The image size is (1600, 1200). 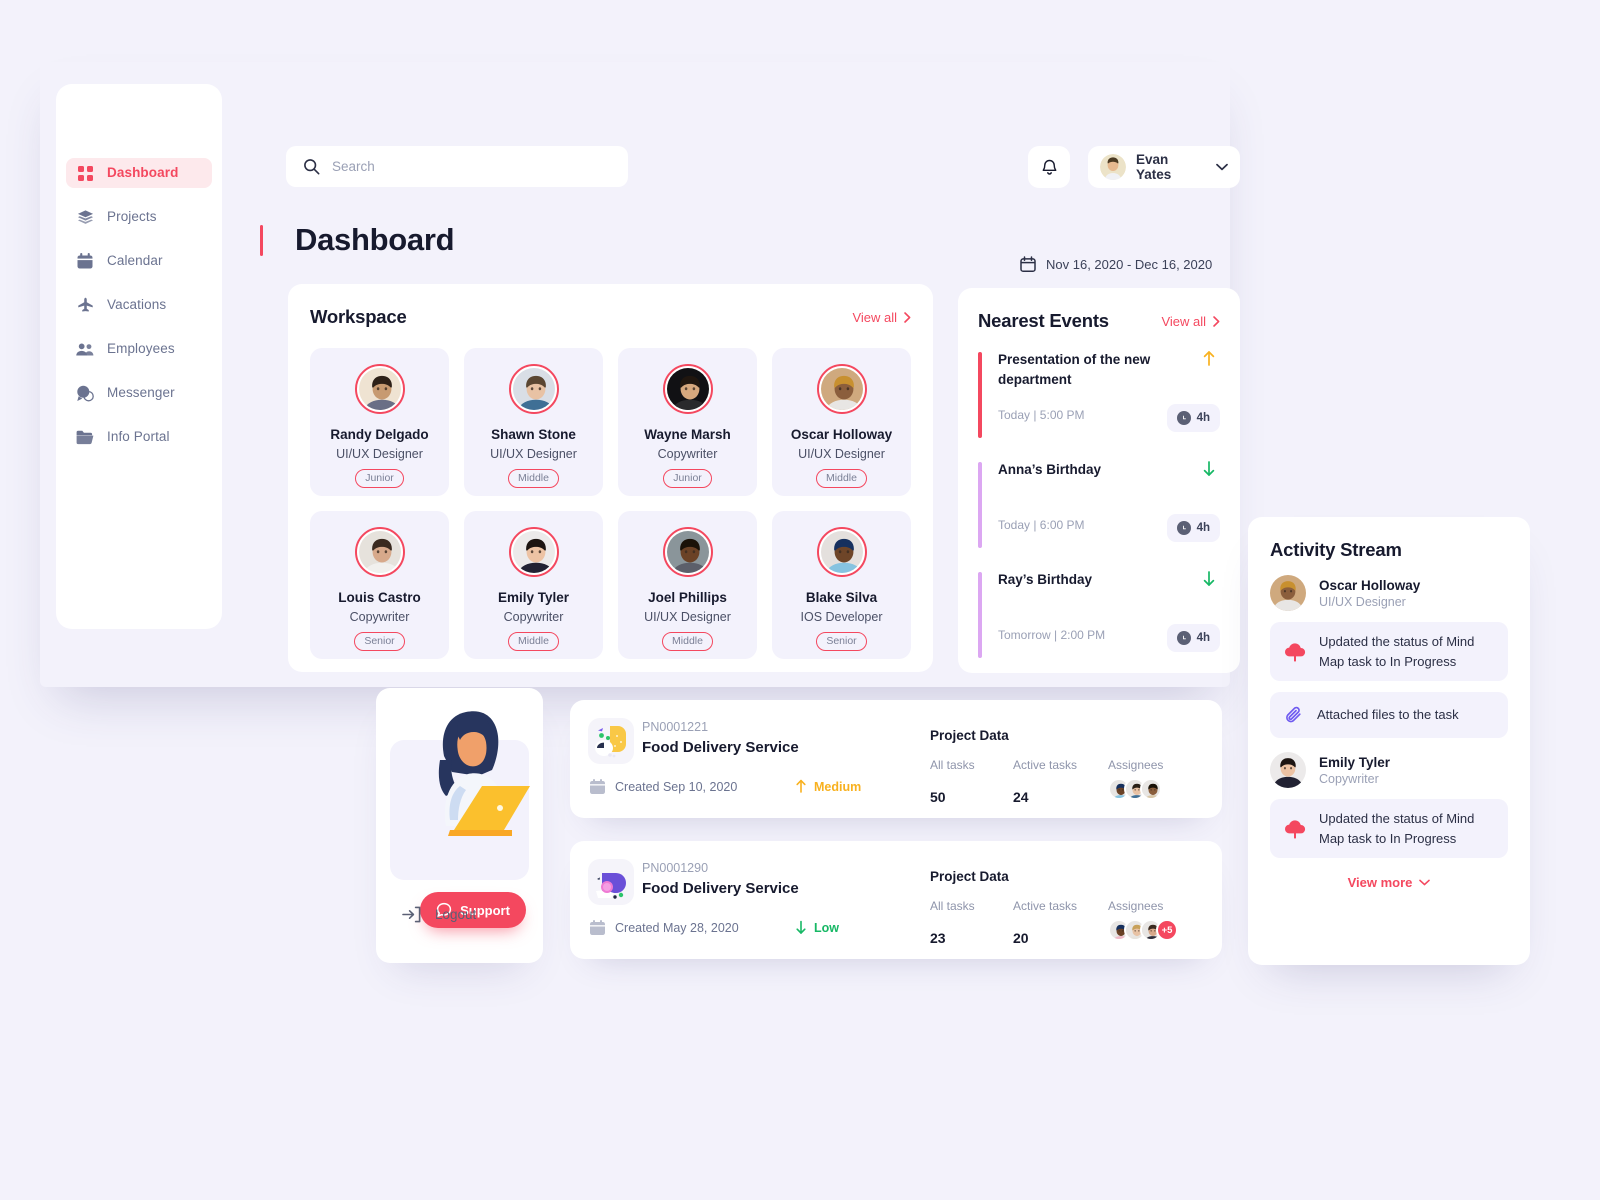 I want to click on event-item: Ray’s Birthday Tomorrow | 2:00 PM 4h, so click(x=1099, y=616).